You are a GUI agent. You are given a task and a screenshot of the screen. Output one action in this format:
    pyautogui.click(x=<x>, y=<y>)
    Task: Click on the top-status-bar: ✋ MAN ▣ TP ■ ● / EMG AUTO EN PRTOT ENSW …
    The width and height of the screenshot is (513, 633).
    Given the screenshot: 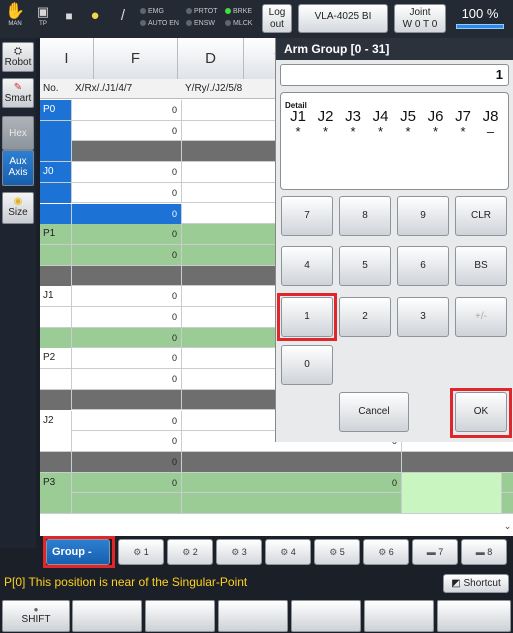 What is the action you would take?
    pyautogui.click(x=256, y=19)
    